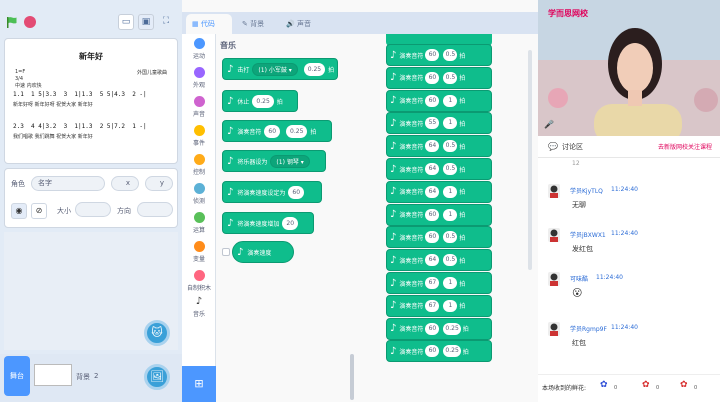 This screenshot has height=402, width=720. I want to click on add-sprite-cat-icon: 🐱, so click(157, 333).